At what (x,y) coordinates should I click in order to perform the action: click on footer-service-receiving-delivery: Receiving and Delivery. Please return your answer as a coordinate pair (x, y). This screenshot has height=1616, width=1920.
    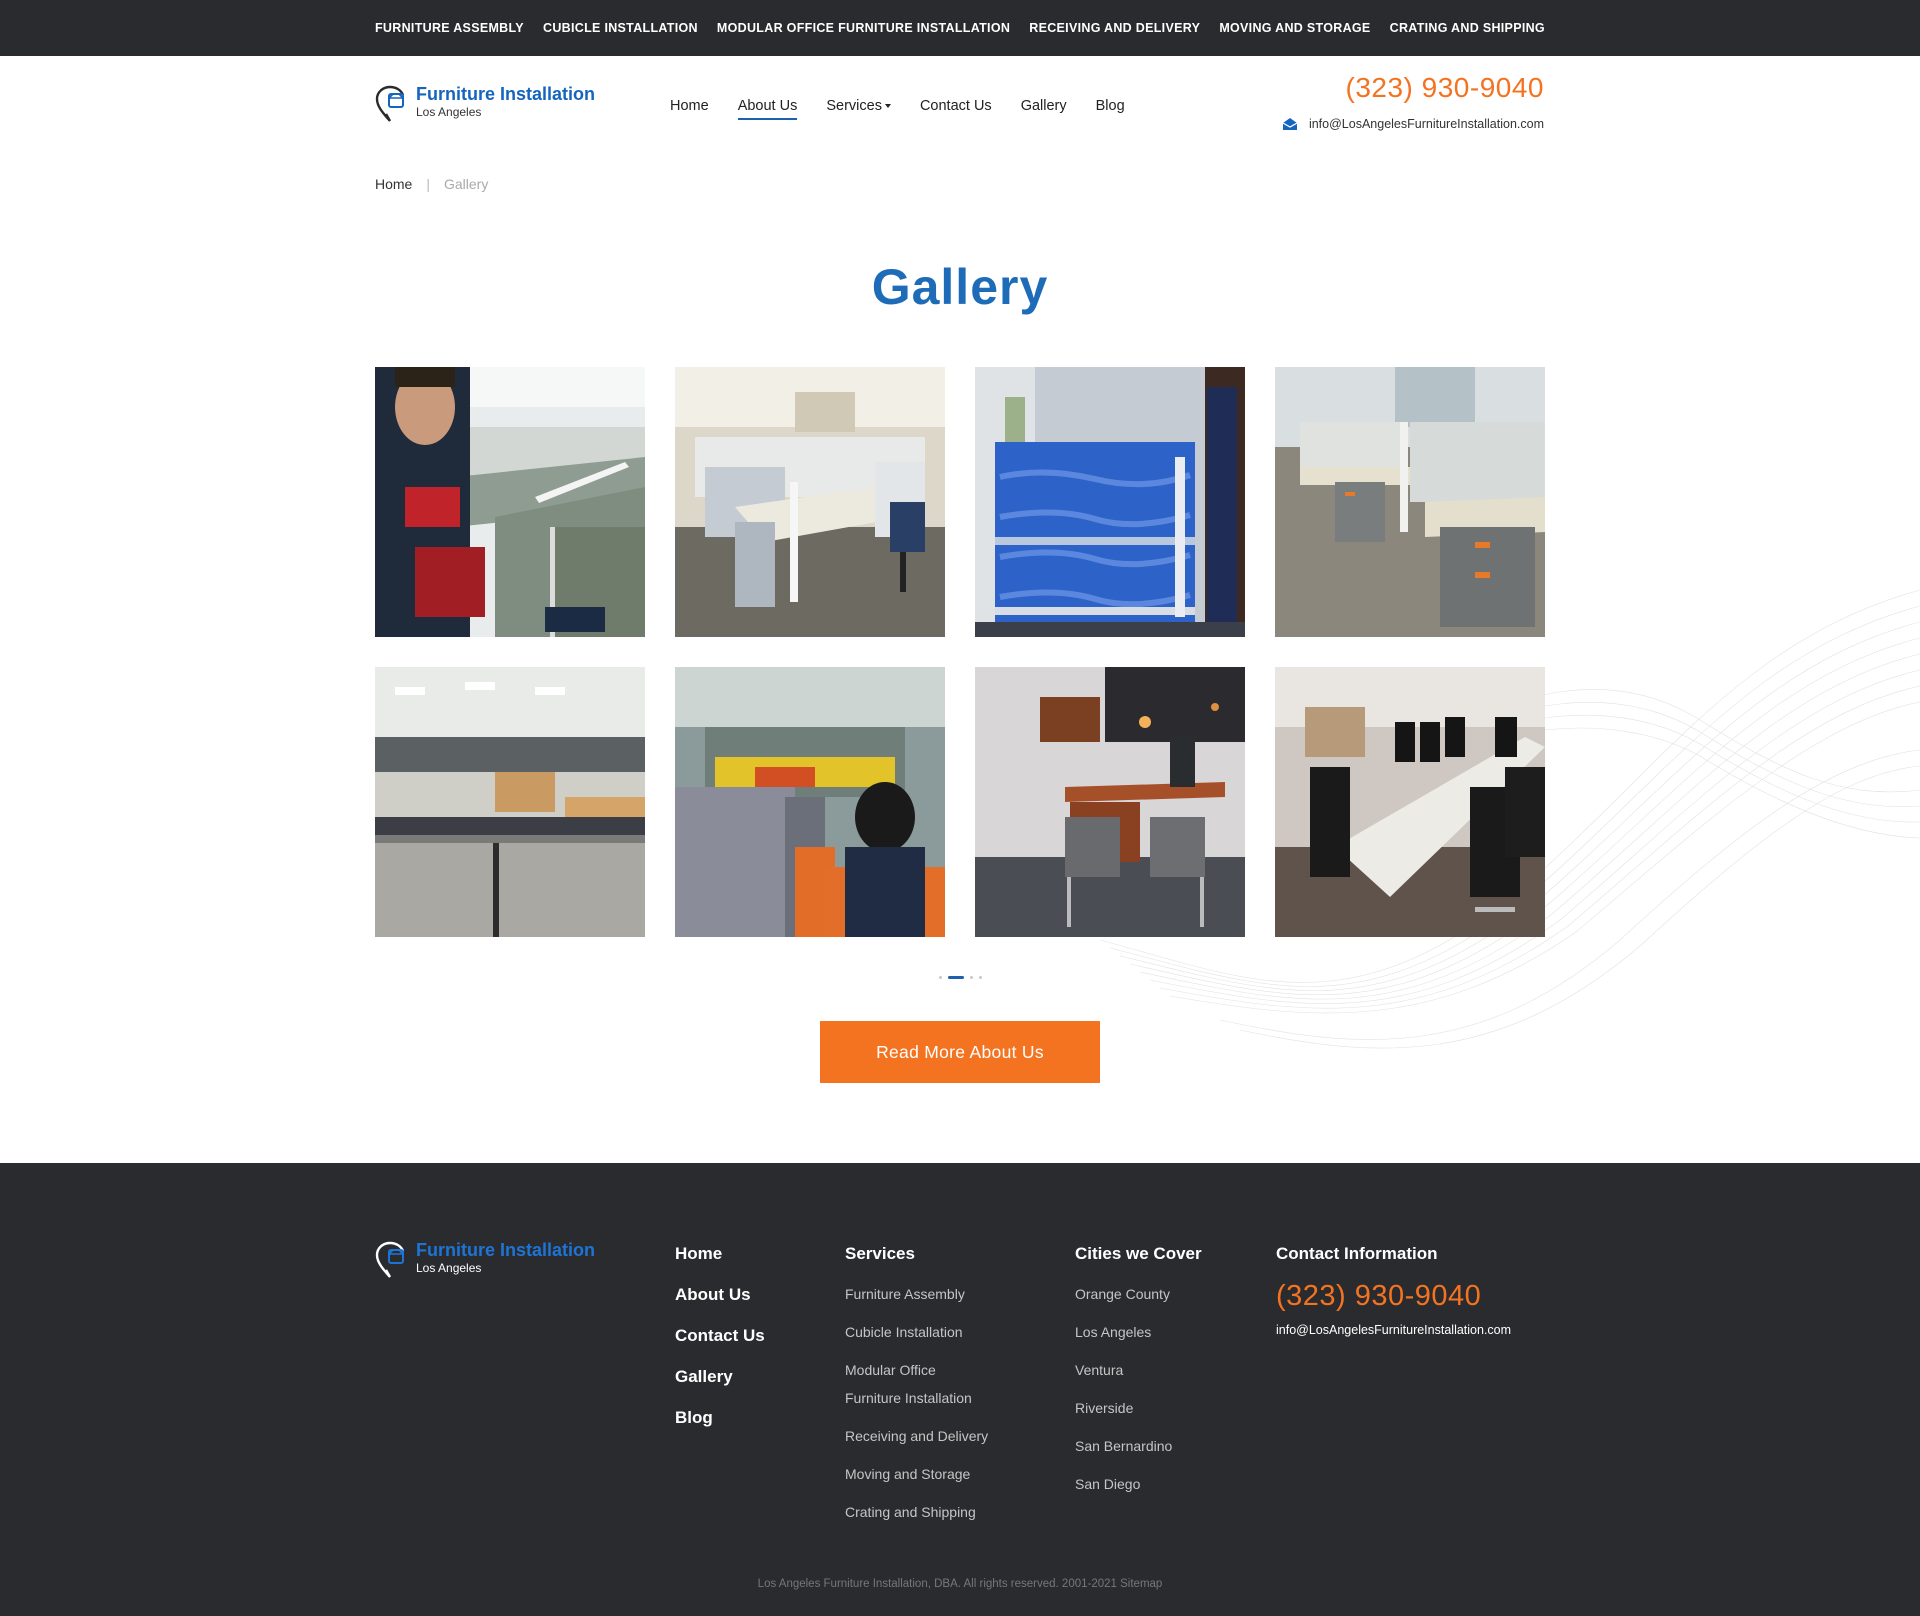
    Looking at the image, I should click on (916, 1436).